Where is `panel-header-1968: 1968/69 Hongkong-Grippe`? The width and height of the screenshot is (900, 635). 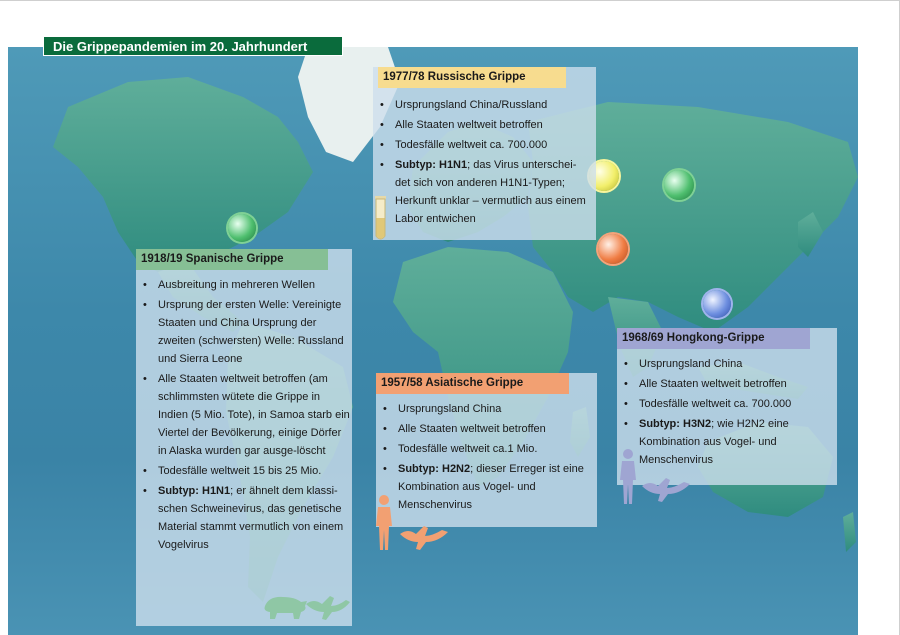 panel-header-1968: 1968/69 Hongkong-Grippe is located at coordinates (713, 338).